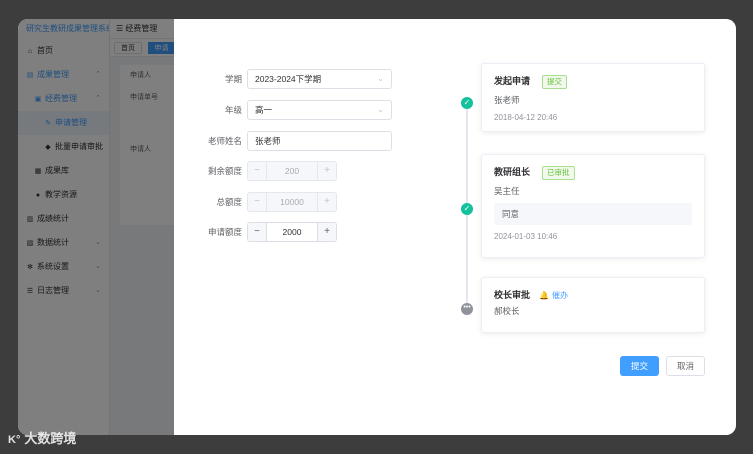 The width and height of the screenshot is (753, 454). What do you see at coordinates (512, 295) in the screenshot?
I see `step-title-text: 校长审批` at bounding box center [512, 295].